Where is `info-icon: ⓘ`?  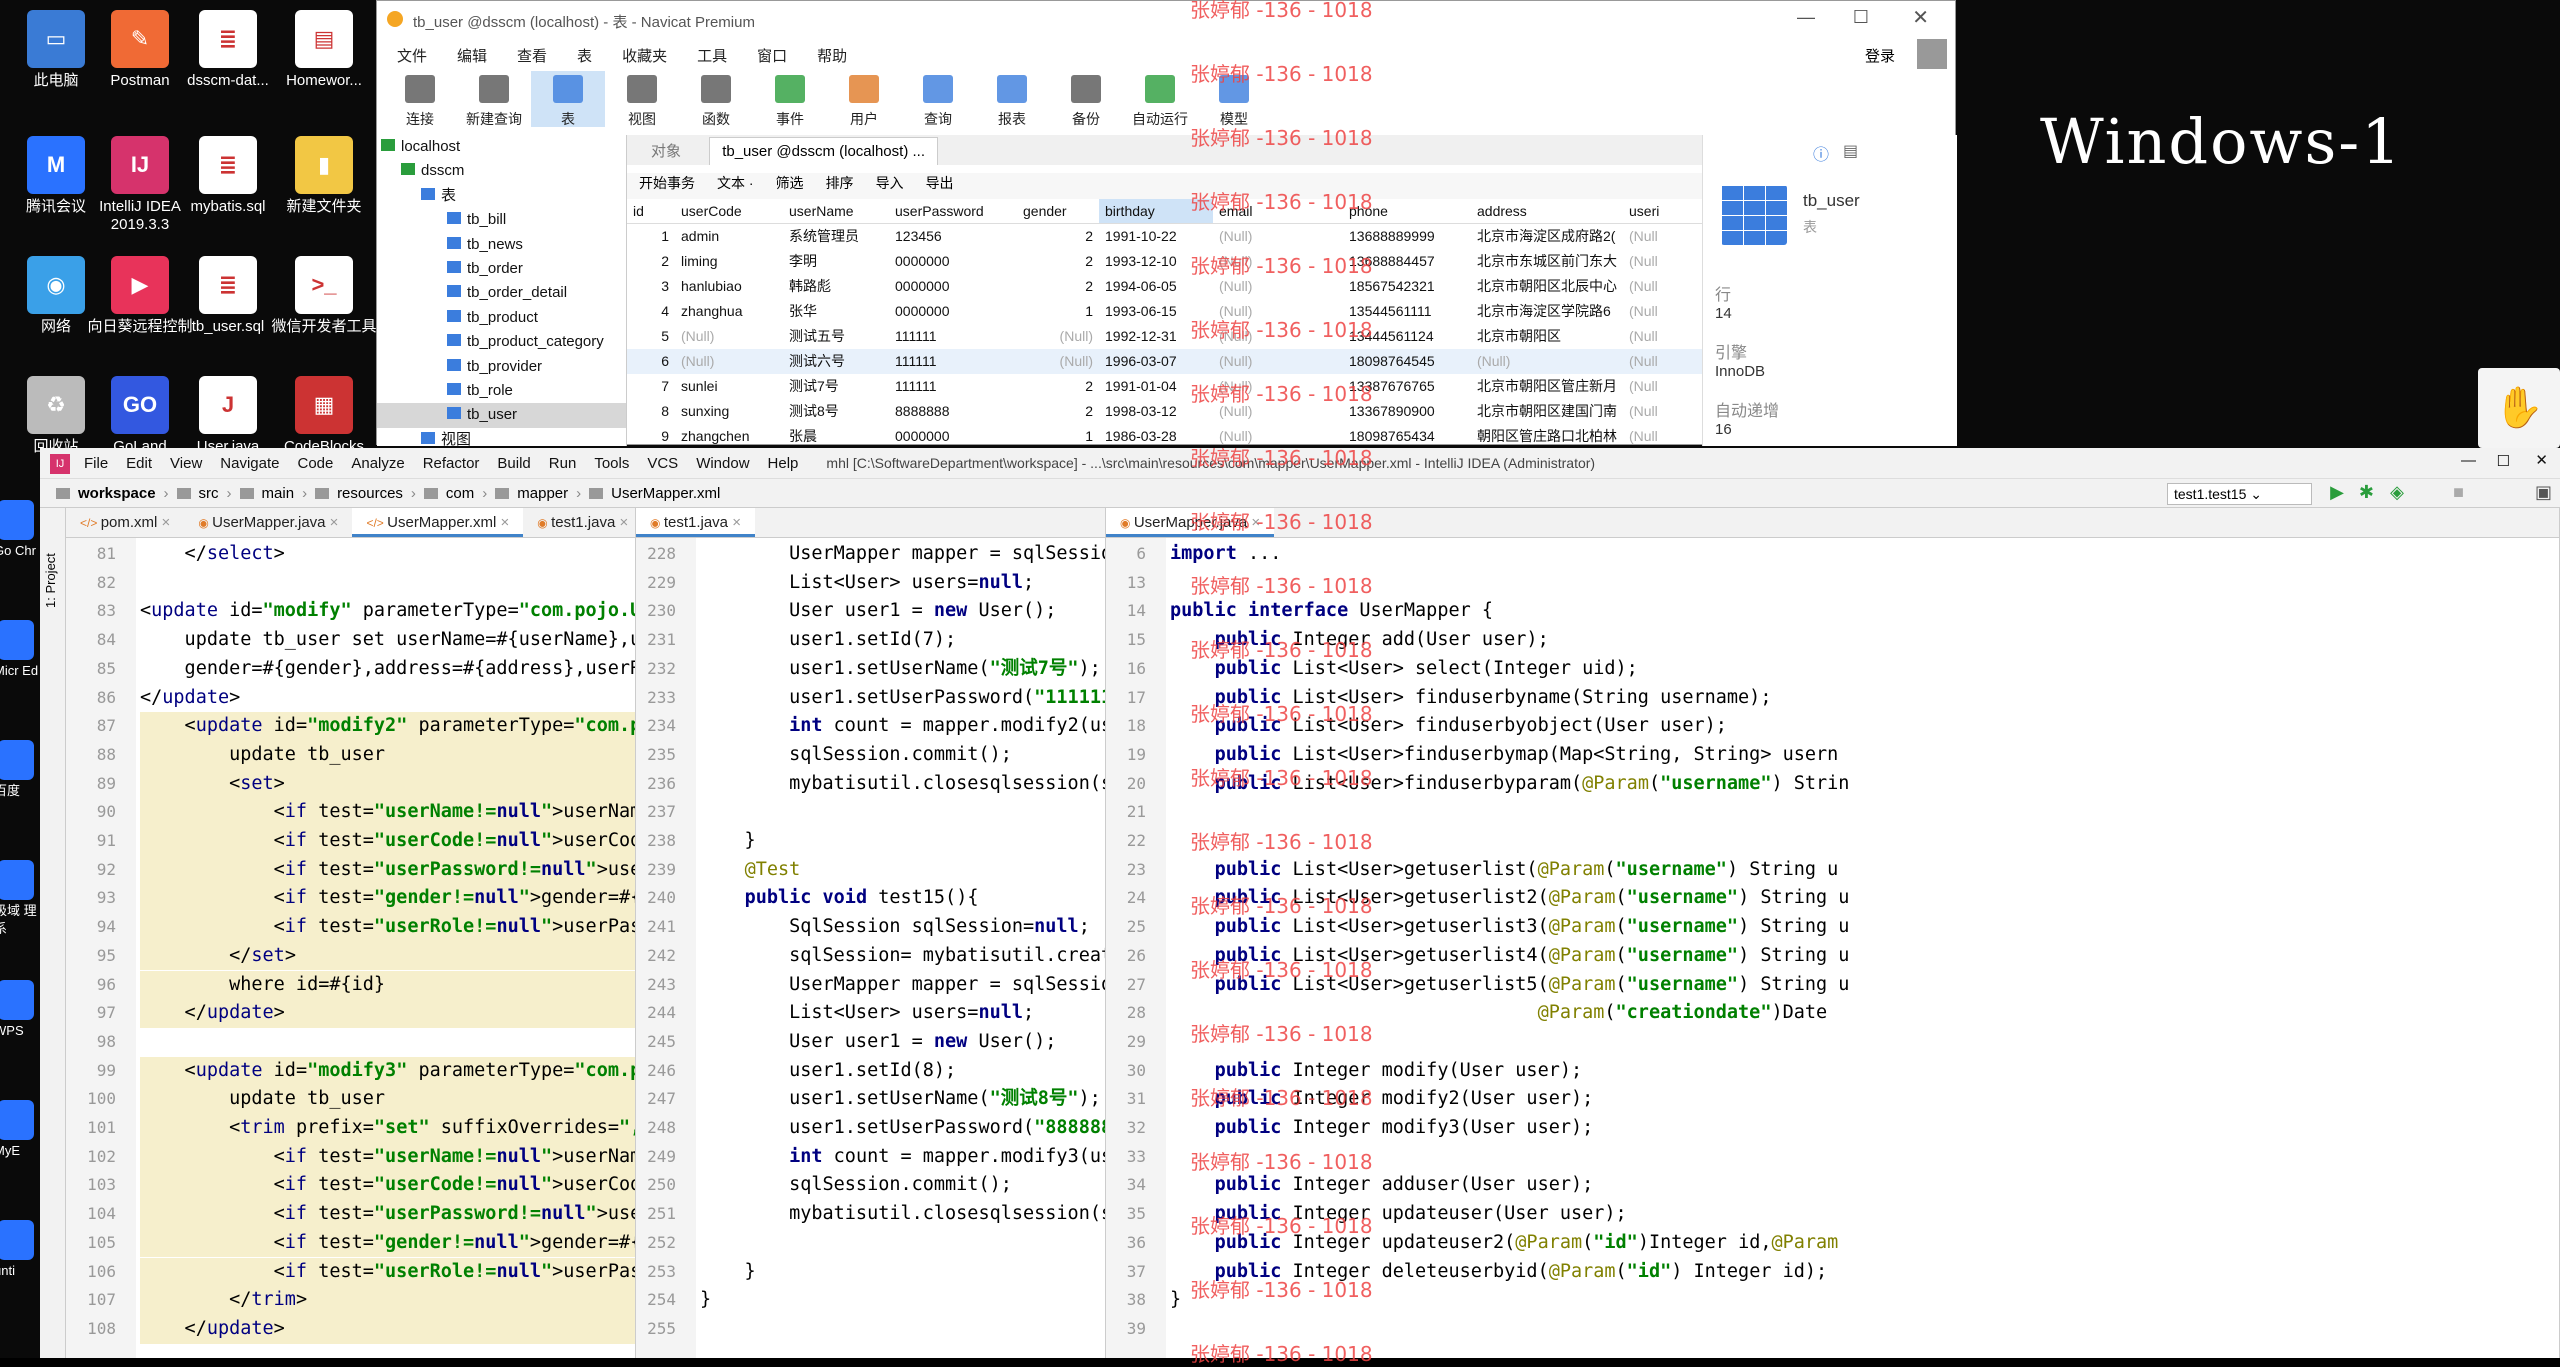
info-icon: ⓘ is located at coordinates (1821, 153).